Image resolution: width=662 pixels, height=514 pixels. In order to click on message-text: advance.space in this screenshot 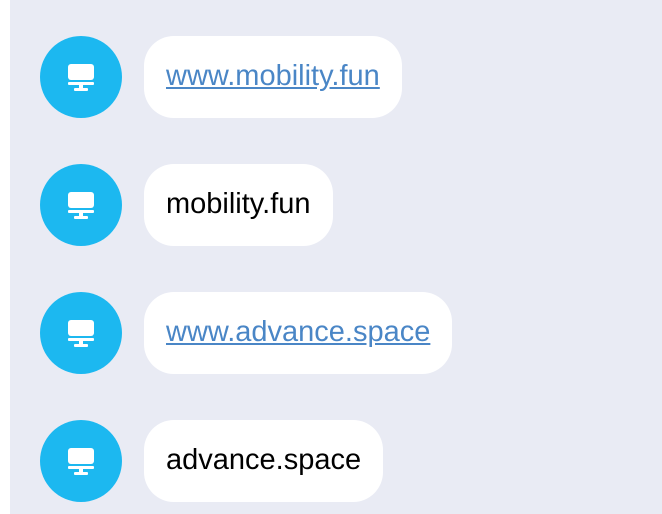, I will do `click(264, 460)`.